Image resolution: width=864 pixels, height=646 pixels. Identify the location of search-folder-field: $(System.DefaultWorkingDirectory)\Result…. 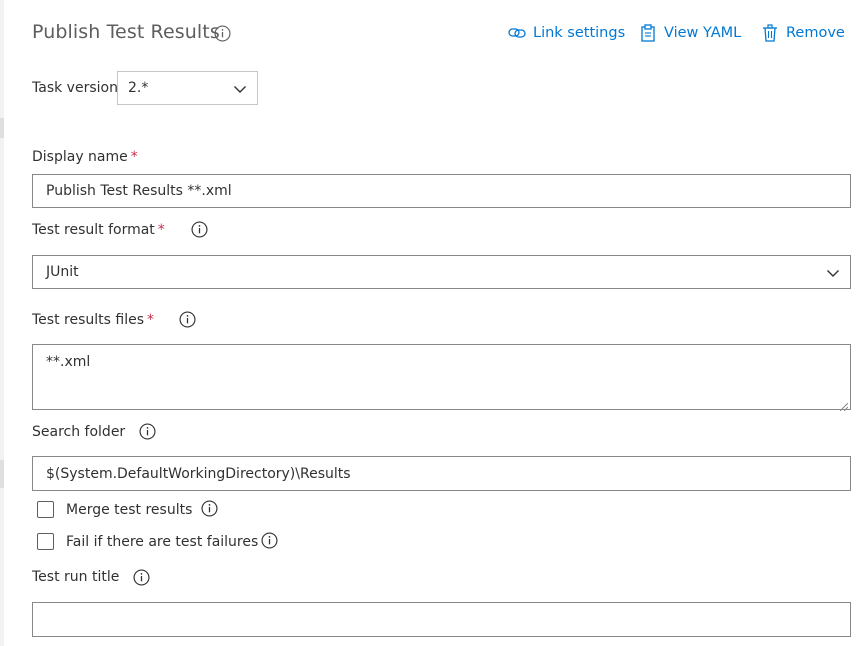
(441, 473).